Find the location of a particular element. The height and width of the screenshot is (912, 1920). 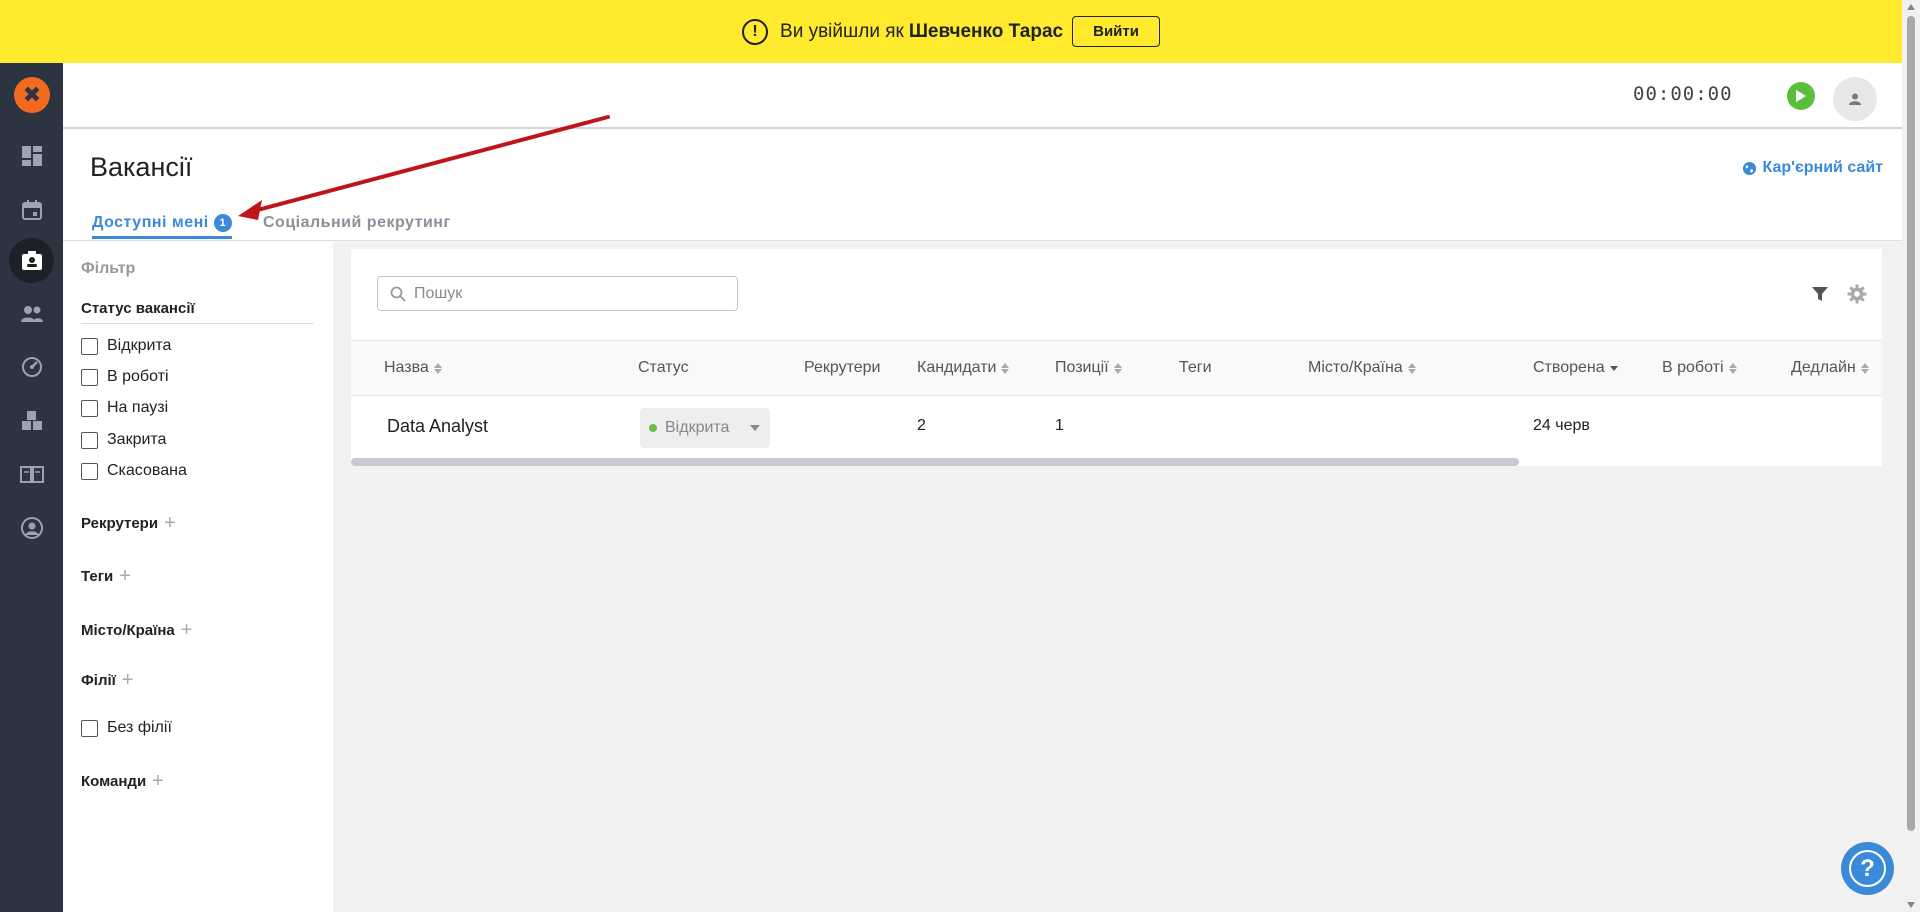

section-label: Філії is located at coordinates (98, 680).